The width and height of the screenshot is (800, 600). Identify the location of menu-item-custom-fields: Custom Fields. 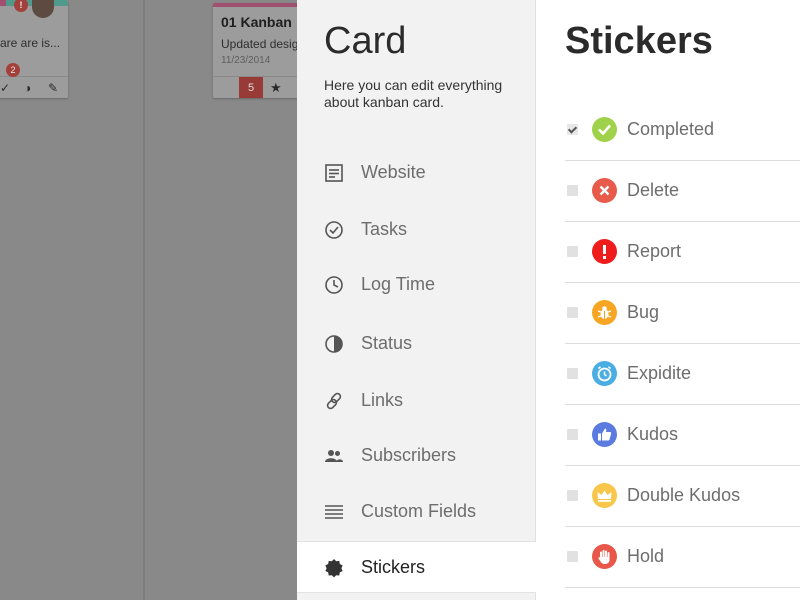
(416, 512).